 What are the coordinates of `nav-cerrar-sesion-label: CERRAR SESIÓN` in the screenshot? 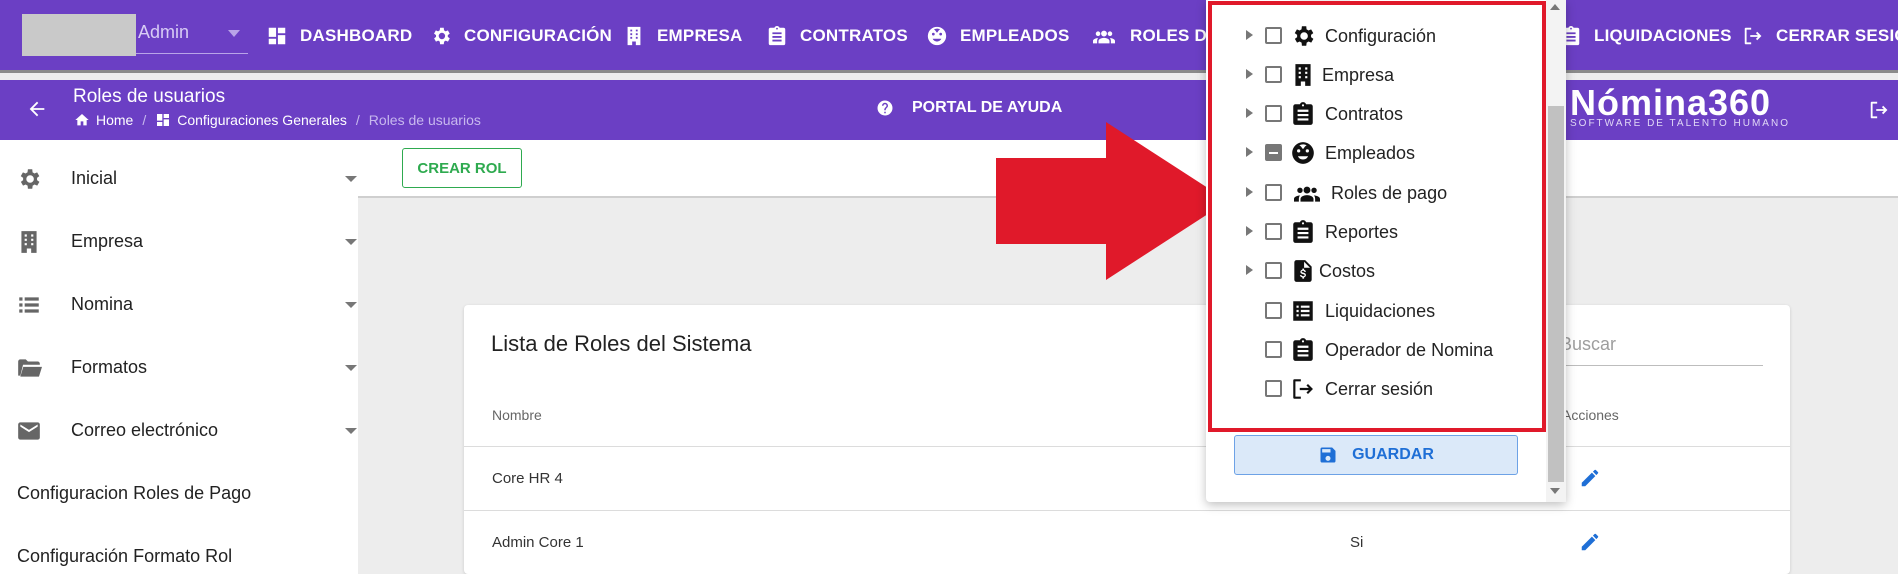 It's located at (1837, 35).